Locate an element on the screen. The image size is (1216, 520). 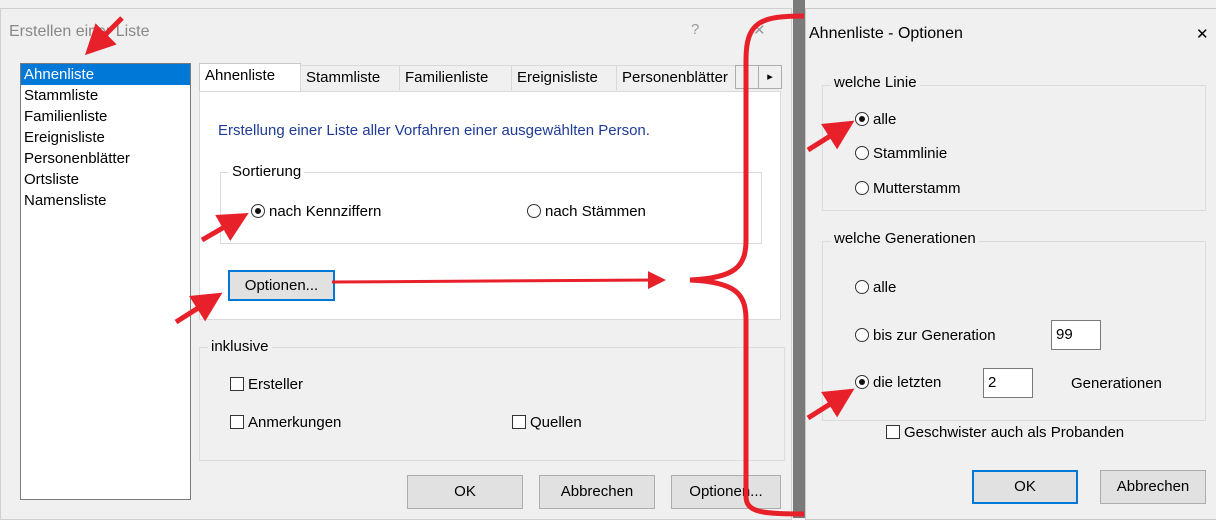
help-button: ? is located at coordinates (695, 29).